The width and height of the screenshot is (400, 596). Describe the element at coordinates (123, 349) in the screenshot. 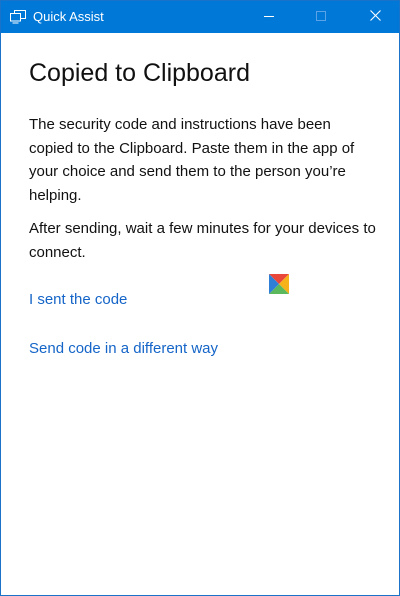

I see `send-code-different-way-link: Send code in a different way` at that location.